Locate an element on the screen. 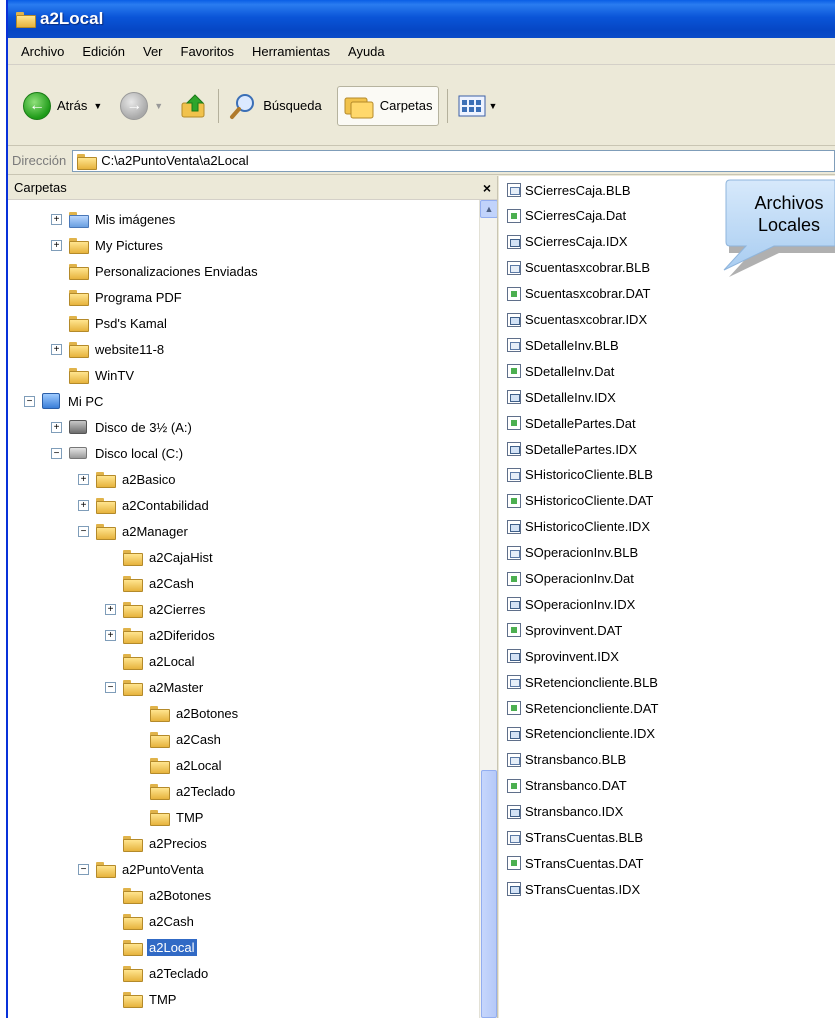  file-item: SOperacionInv.Dat is located at coordinates (570, 579).